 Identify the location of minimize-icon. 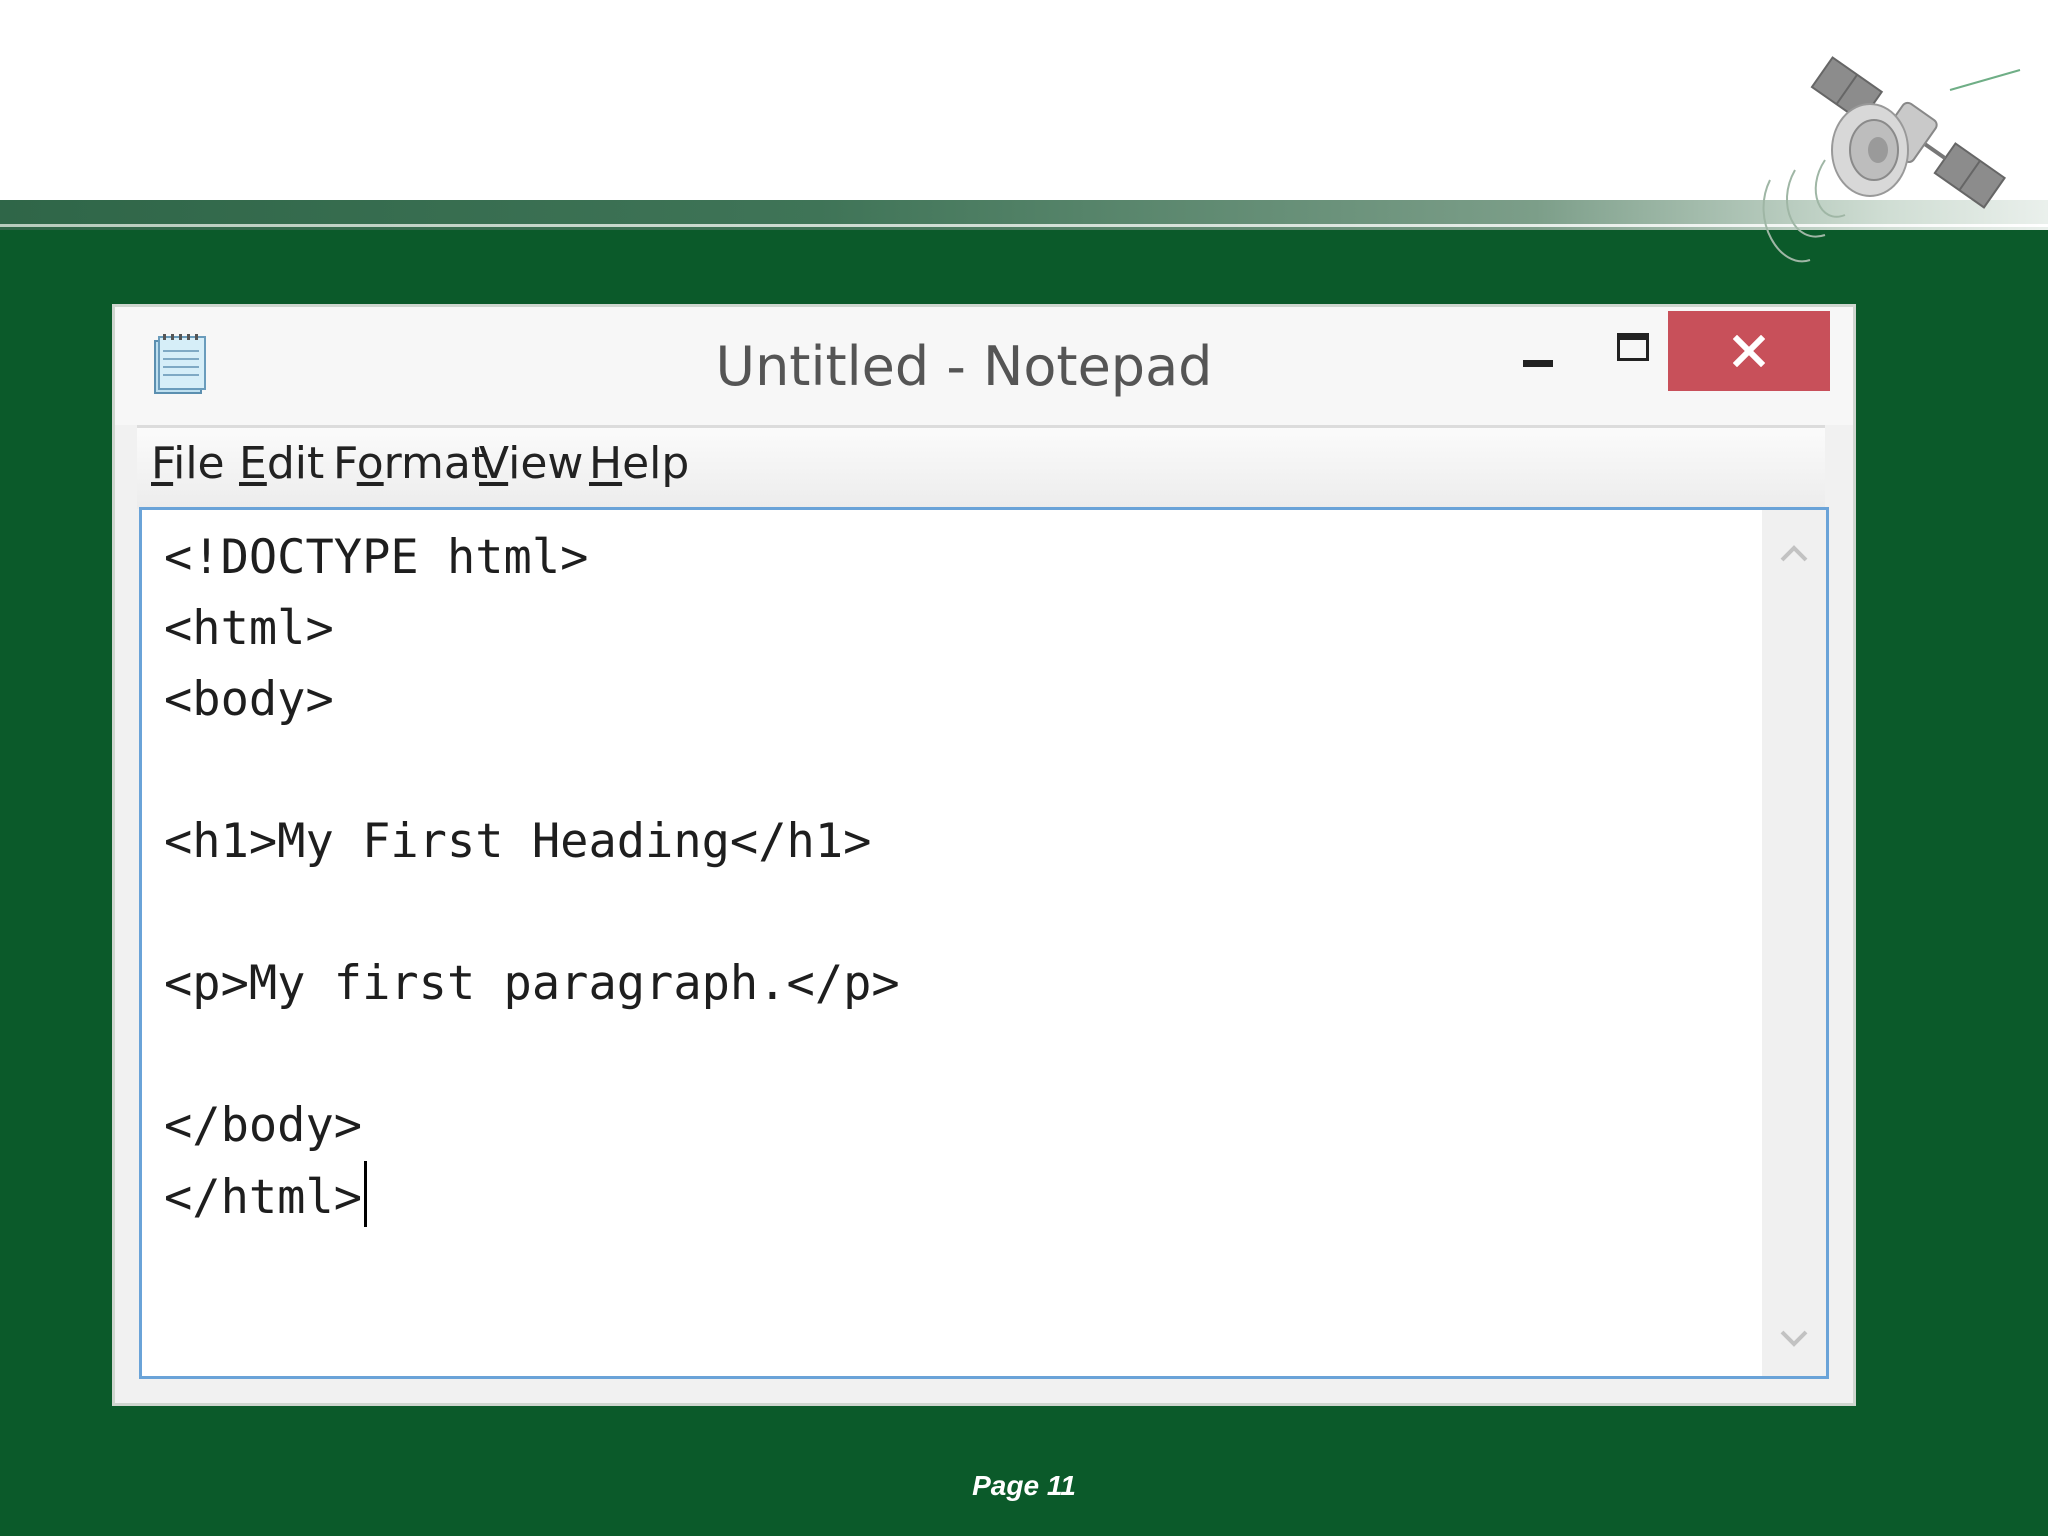
(1538, 363).